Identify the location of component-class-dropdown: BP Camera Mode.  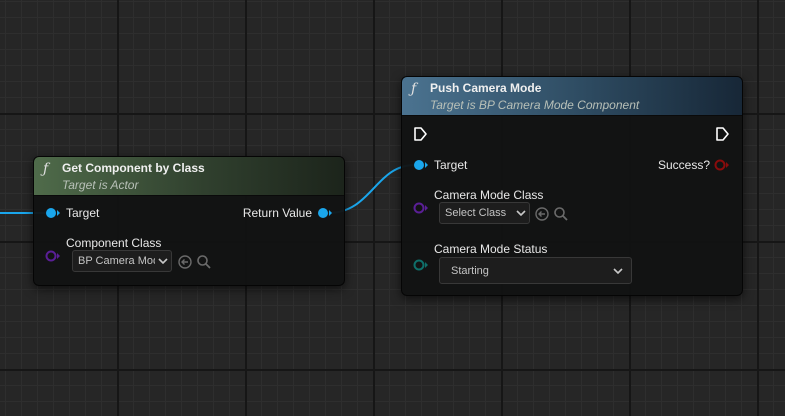
(122, 261).